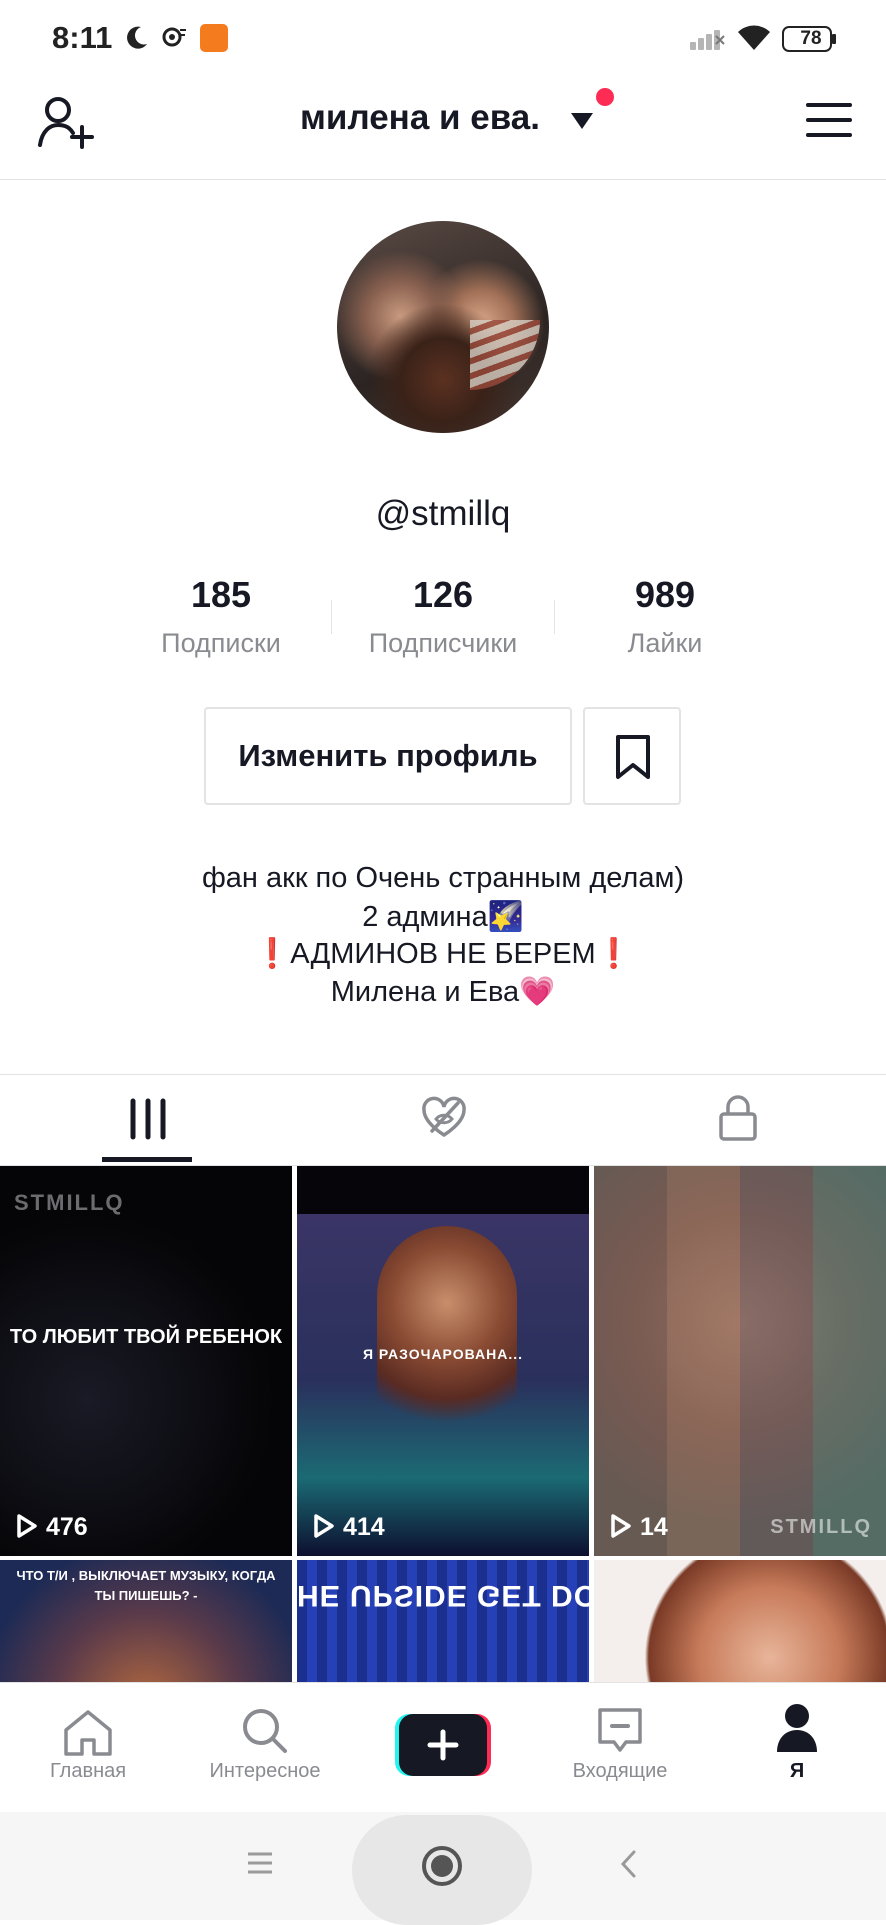 The height and width of the screenshot is (1925, 886). Describe the element at coordinates (88, 1733) in the screenshot. I see `home-icon` at that location.